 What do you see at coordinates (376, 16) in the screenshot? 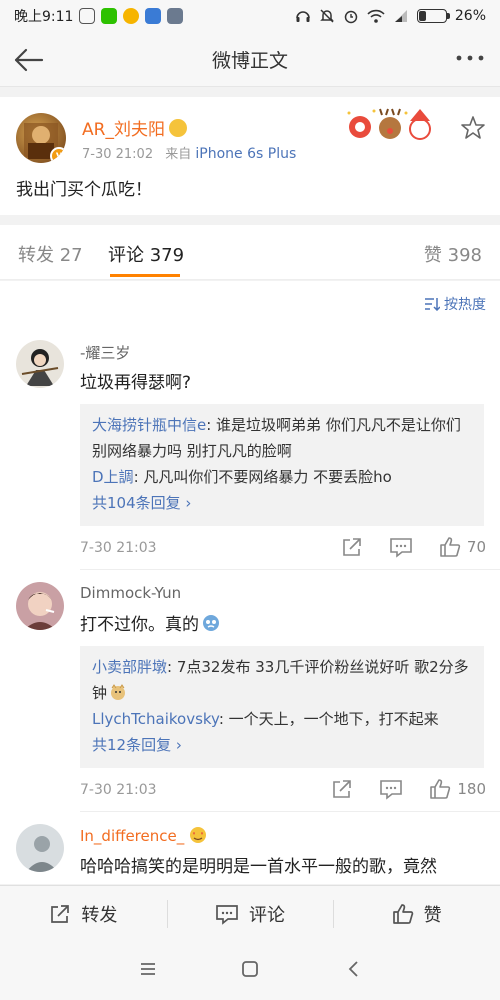
I see `wifi-icon` at bounding box center [376, 16].